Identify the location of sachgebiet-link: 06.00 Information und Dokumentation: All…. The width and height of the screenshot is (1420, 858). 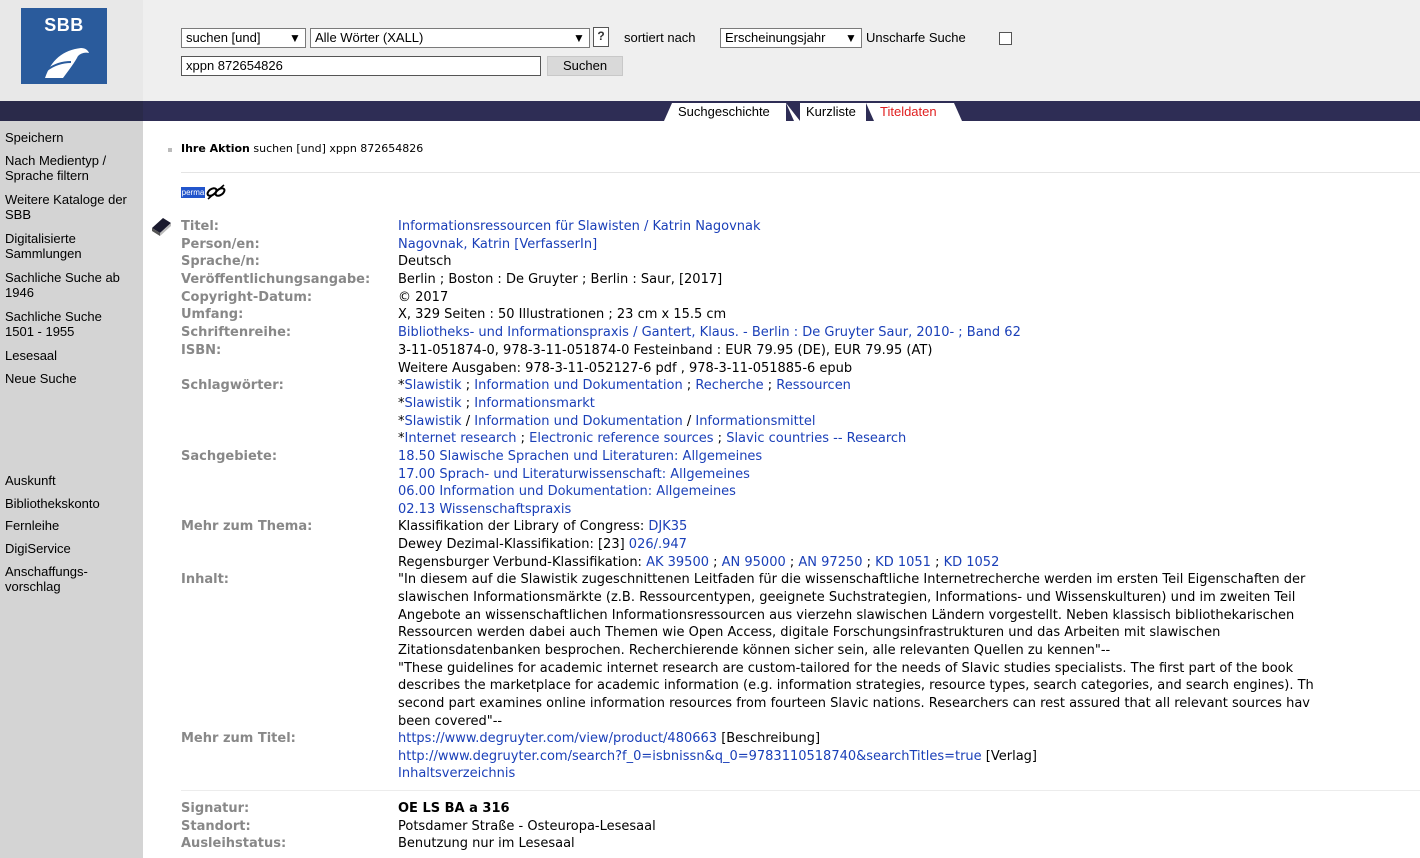
(567, 492).